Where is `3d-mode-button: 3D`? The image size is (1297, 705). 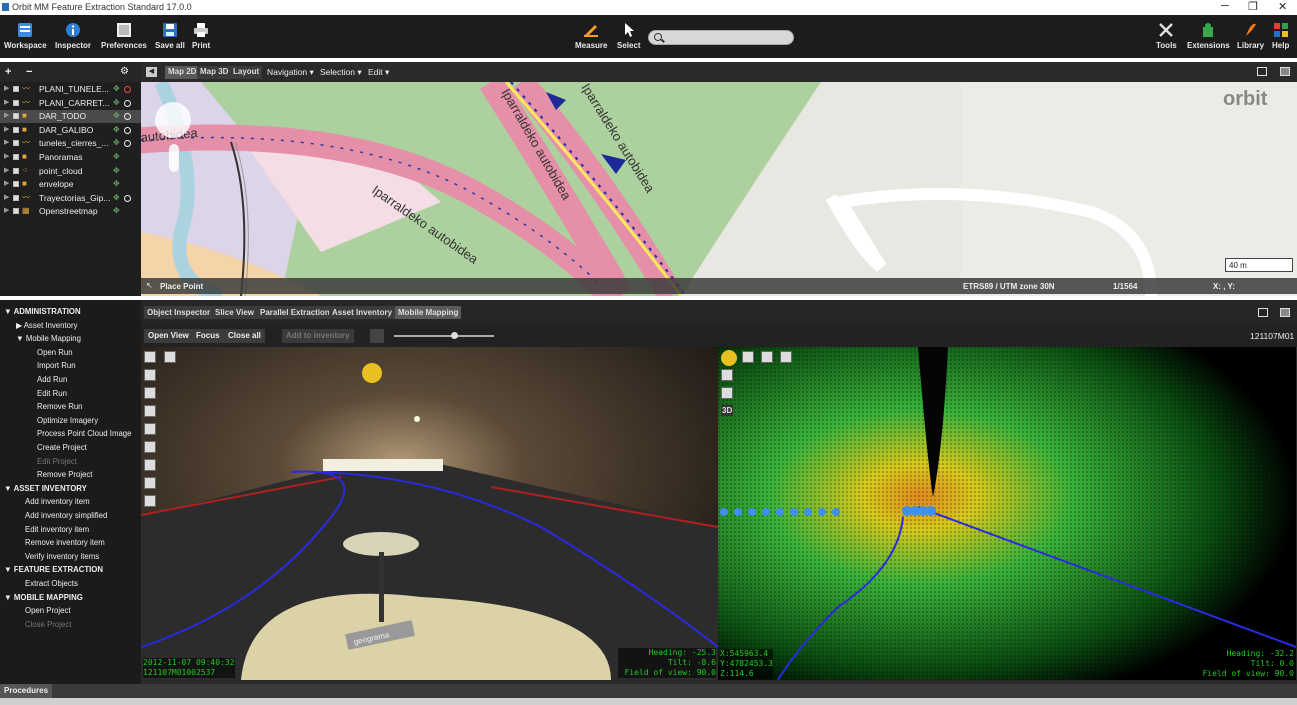 3d-mode-button: 3D is located at coordinates (727, 410).